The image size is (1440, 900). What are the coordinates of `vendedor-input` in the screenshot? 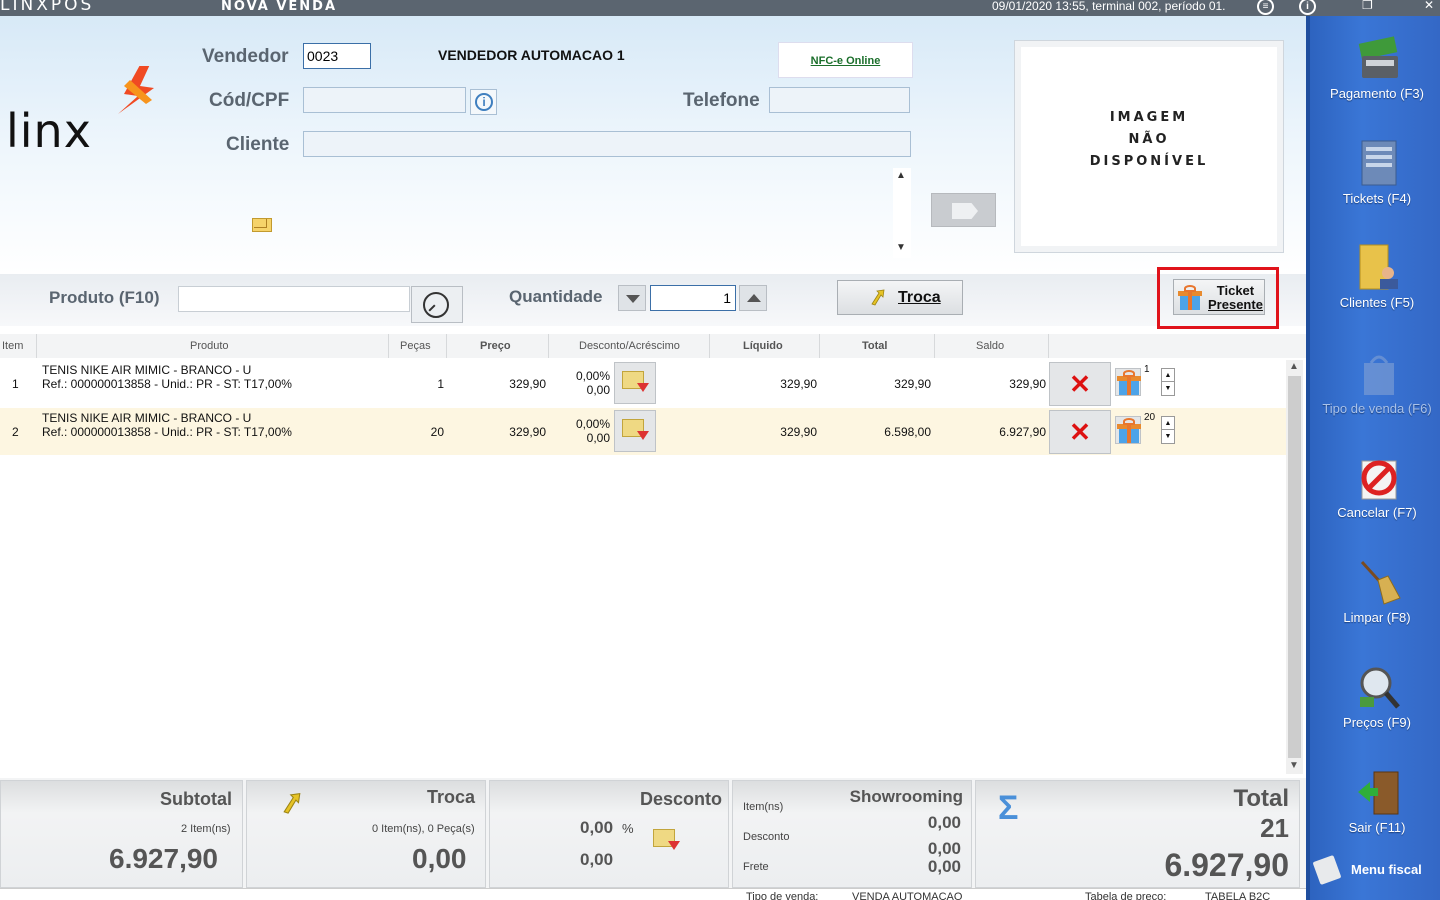 It's located at (337, 56).